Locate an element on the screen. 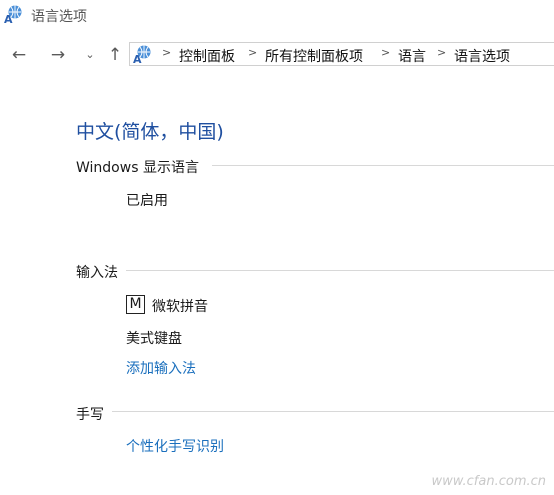 The image size is (554, 495). breadcrumb-all-control-panel-items: 所有控制面板项 is located at coordinates (314, 56).